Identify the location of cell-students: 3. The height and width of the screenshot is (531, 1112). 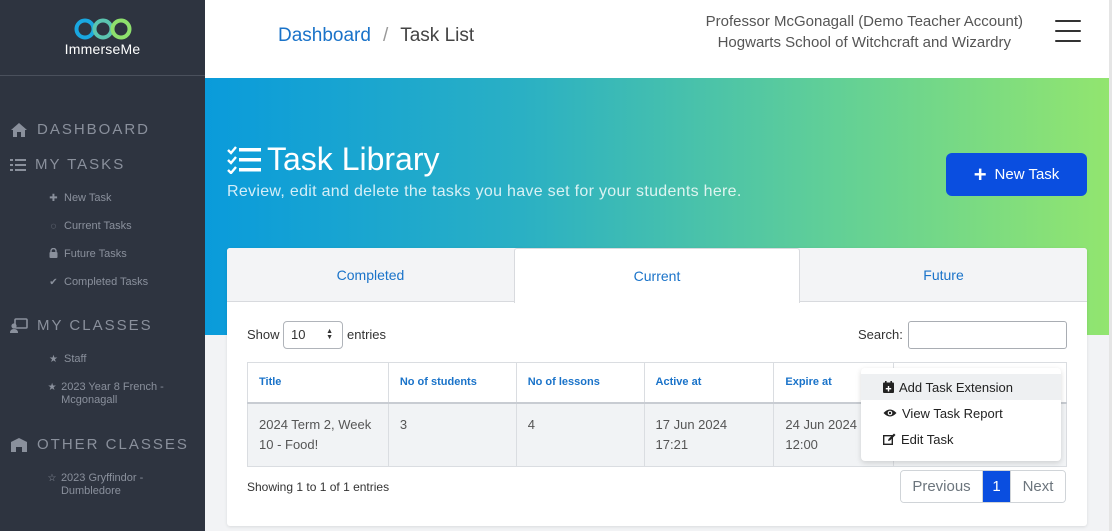
(452, 434).